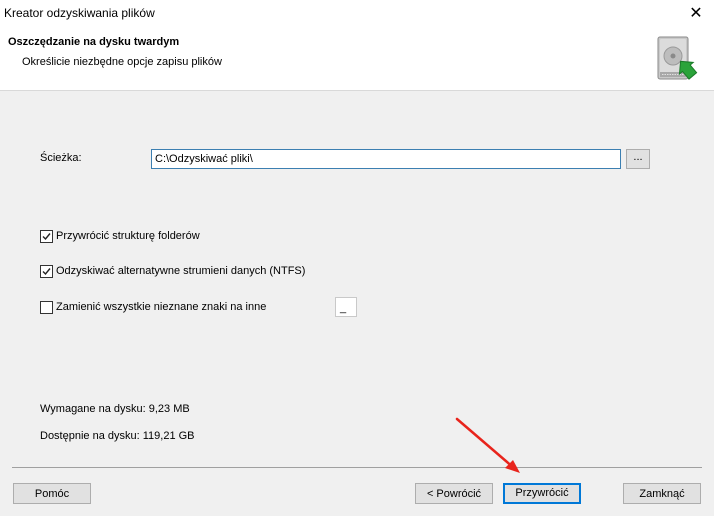 This screenshot has height=516, width=714. I want to click on available-space-text: Dostępnie na dysku: 119,21 GB, so click(117, 436).